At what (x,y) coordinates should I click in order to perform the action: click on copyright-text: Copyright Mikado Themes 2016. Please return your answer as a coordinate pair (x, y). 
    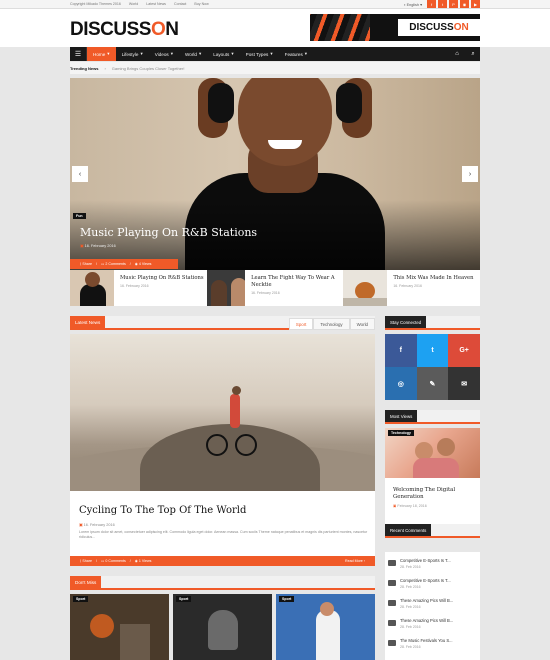
    Looking at the image, I should click on (95, 4).